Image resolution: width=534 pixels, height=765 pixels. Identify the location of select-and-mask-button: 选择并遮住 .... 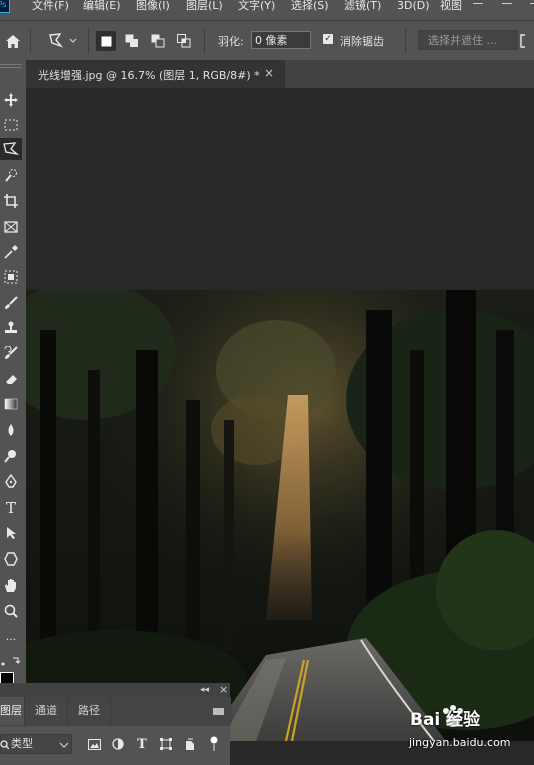
(468, 40).